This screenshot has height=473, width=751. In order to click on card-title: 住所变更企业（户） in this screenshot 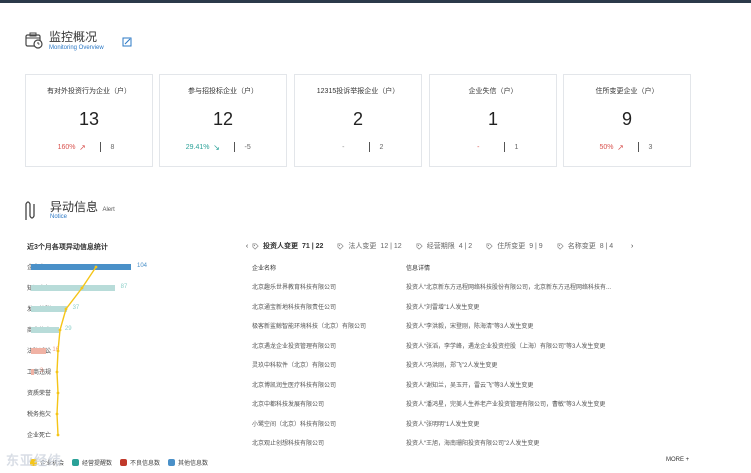, I will do `click(627, 91)`.